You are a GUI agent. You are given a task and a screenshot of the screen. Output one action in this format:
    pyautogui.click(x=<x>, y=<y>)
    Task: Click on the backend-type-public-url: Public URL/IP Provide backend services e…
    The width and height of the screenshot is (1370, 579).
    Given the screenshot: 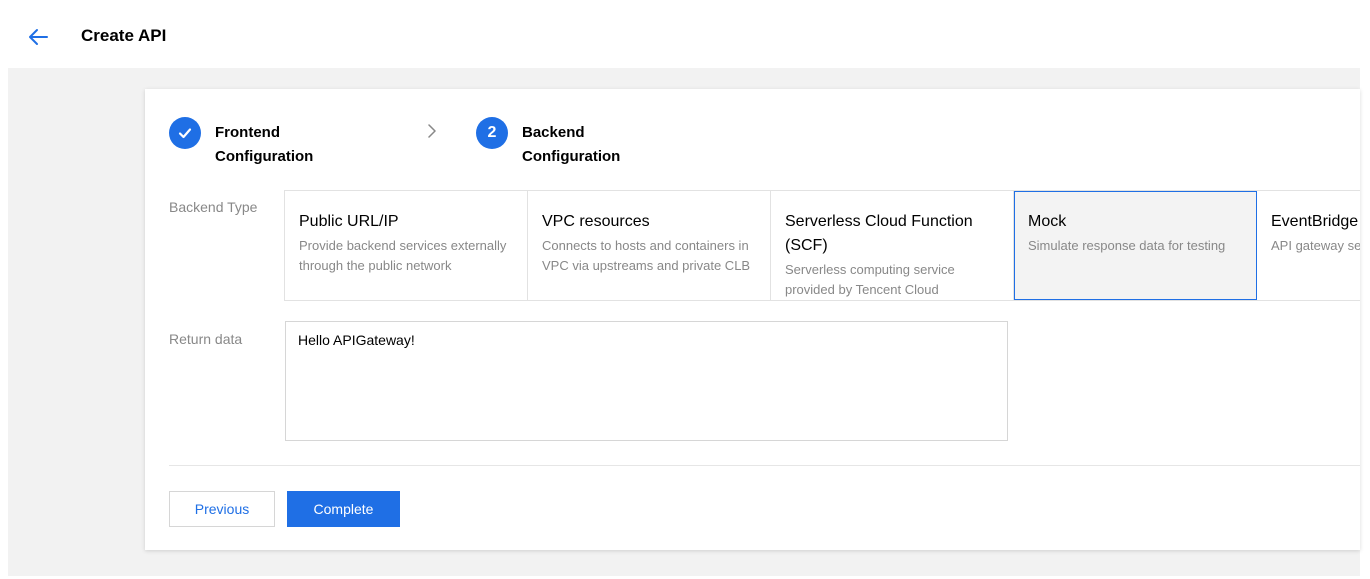 What is the action you would take?
    pyautogui.click(x=406, y=245)
    